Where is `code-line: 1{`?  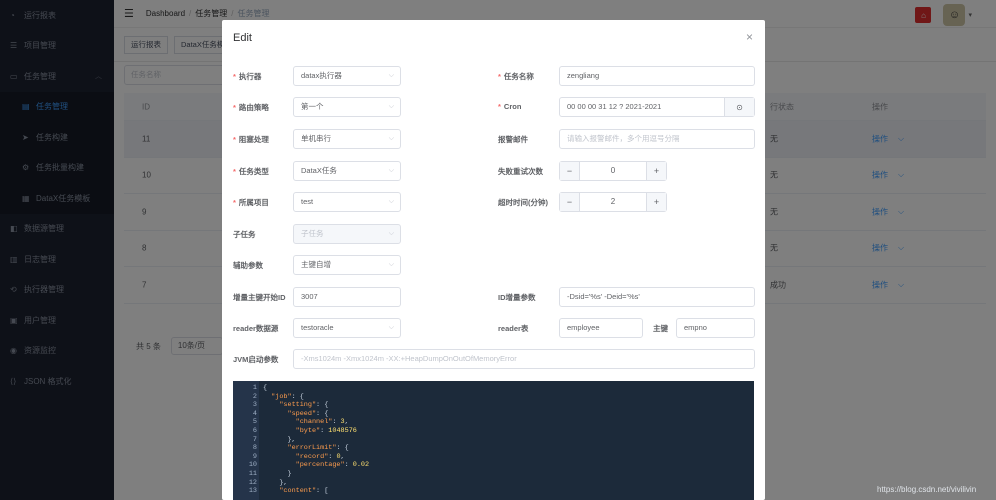 code-line: 1{ is located at coordinates (250, 388).